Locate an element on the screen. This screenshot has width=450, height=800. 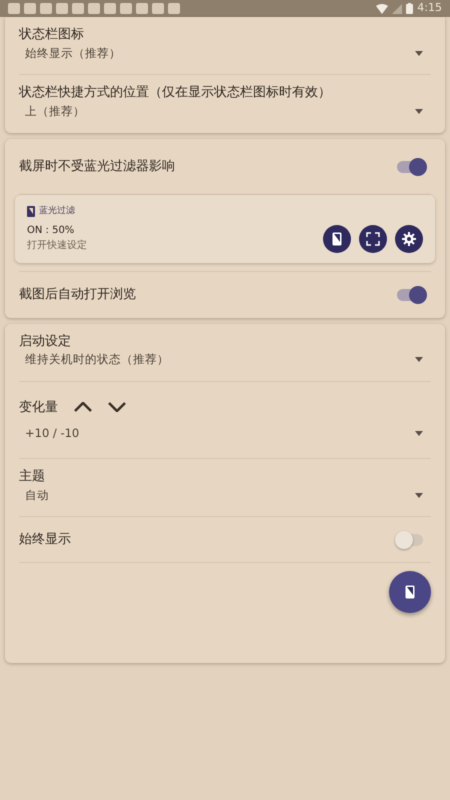
clock: 4:15 is located at coordinates (429, 8).